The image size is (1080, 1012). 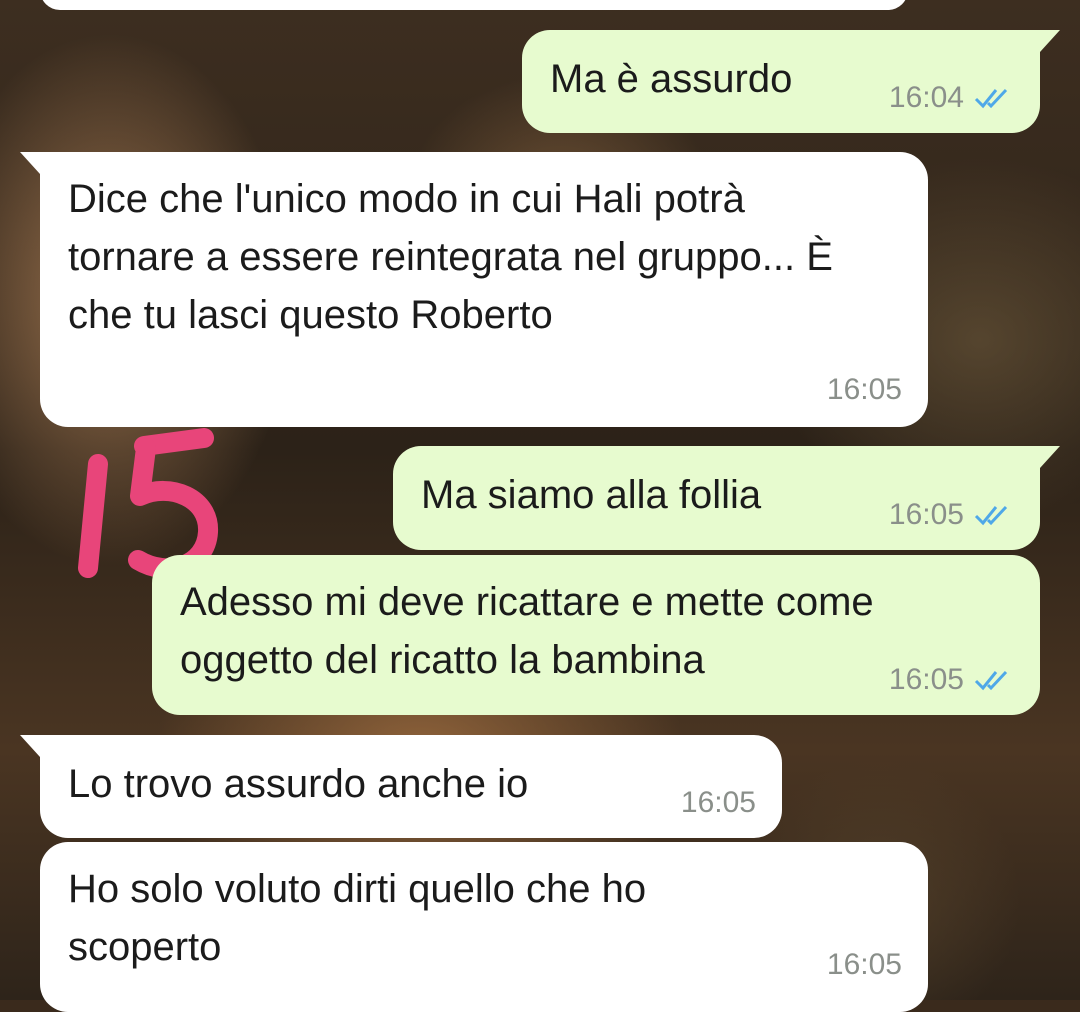 I want to click on message-bubble-outgoing: Ma è assurdo 16:04, so click(x=791, y=81).